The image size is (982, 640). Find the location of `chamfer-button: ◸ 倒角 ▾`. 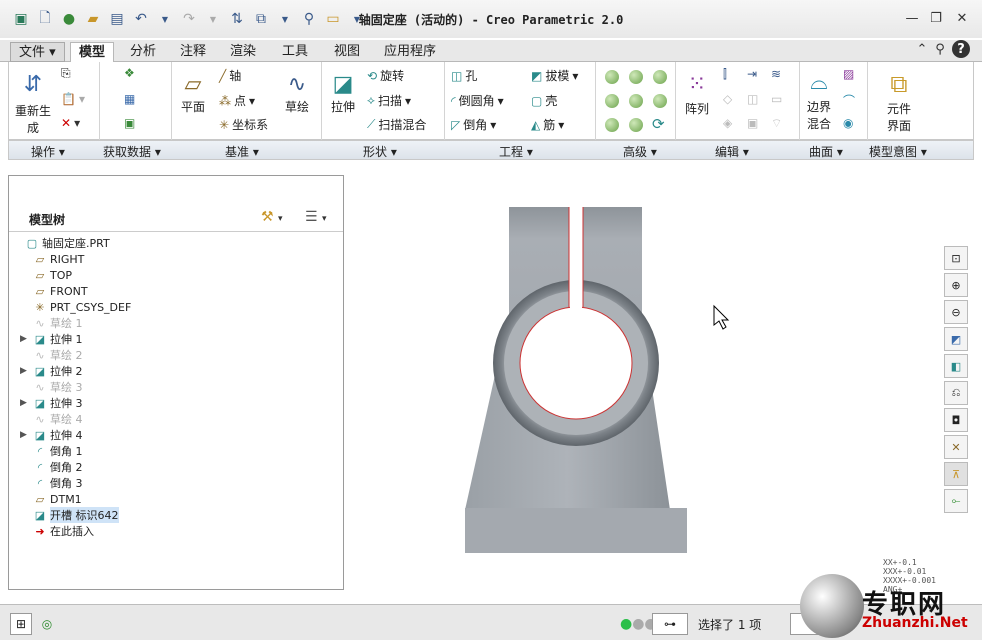

chamfer-button: ◸ 倒角 ▾ is located at coordinates (473, 124).